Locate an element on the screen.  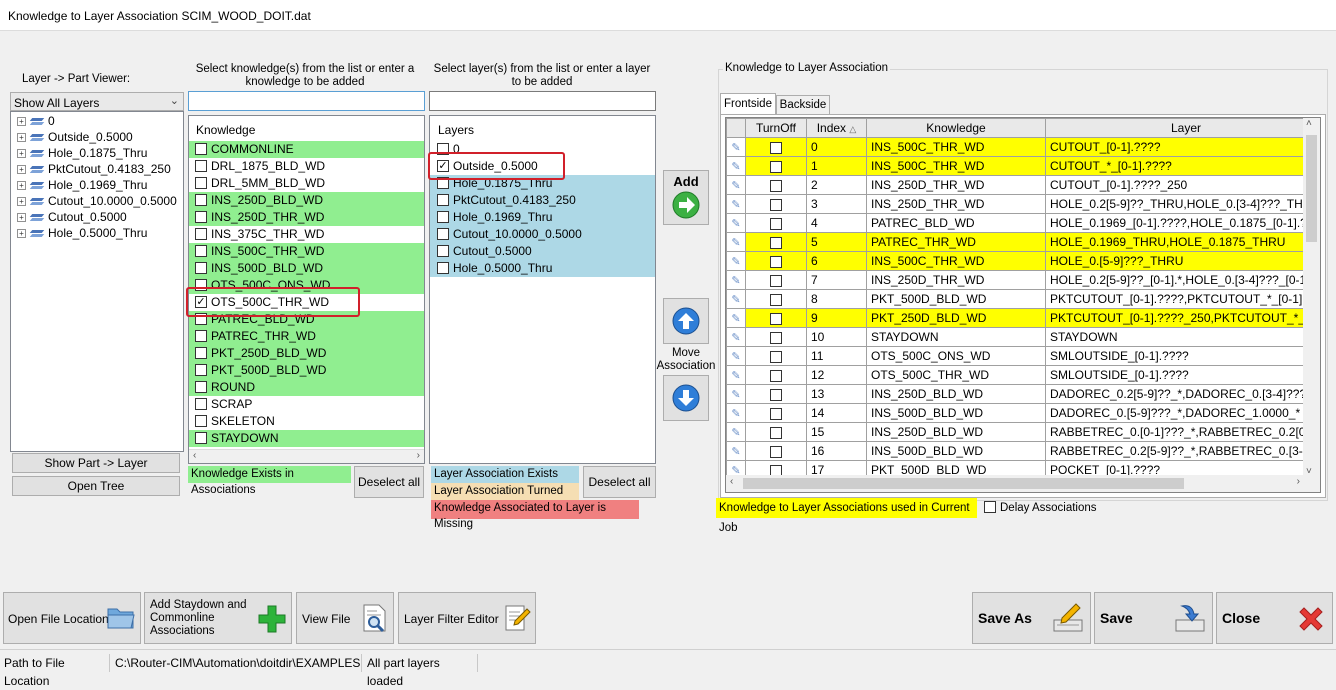
move-down-button is located at coordinates (686, 398).